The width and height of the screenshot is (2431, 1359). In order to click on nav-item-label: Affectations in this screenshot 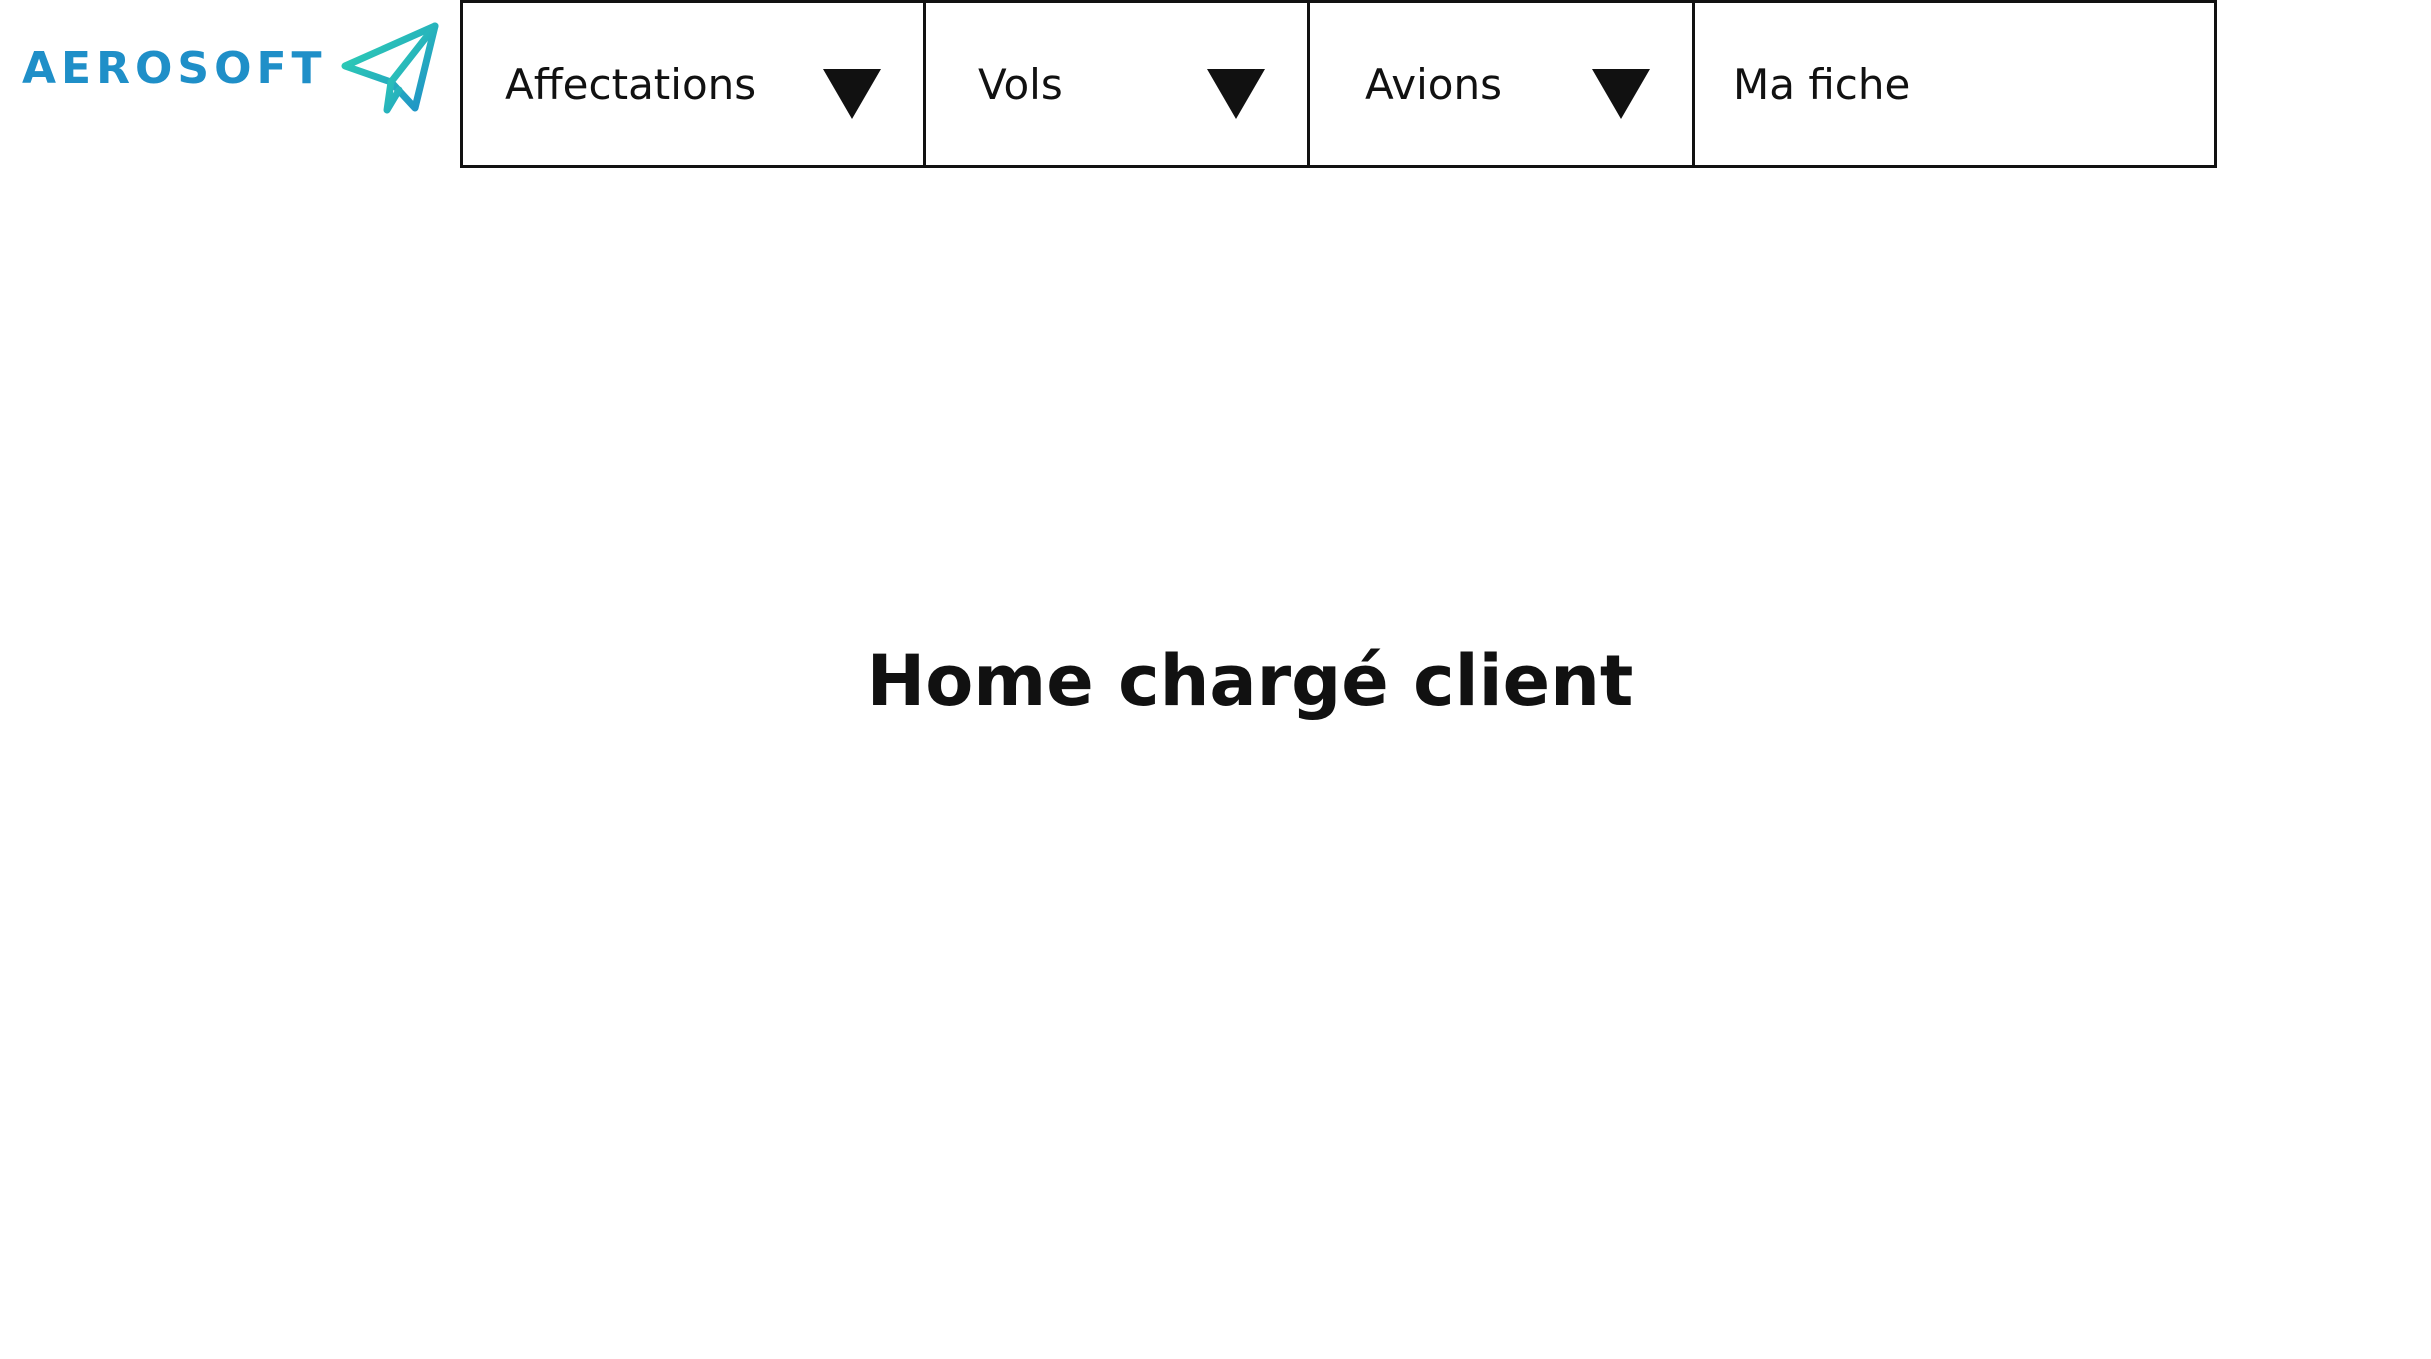, I will do `click(631, 84)`.